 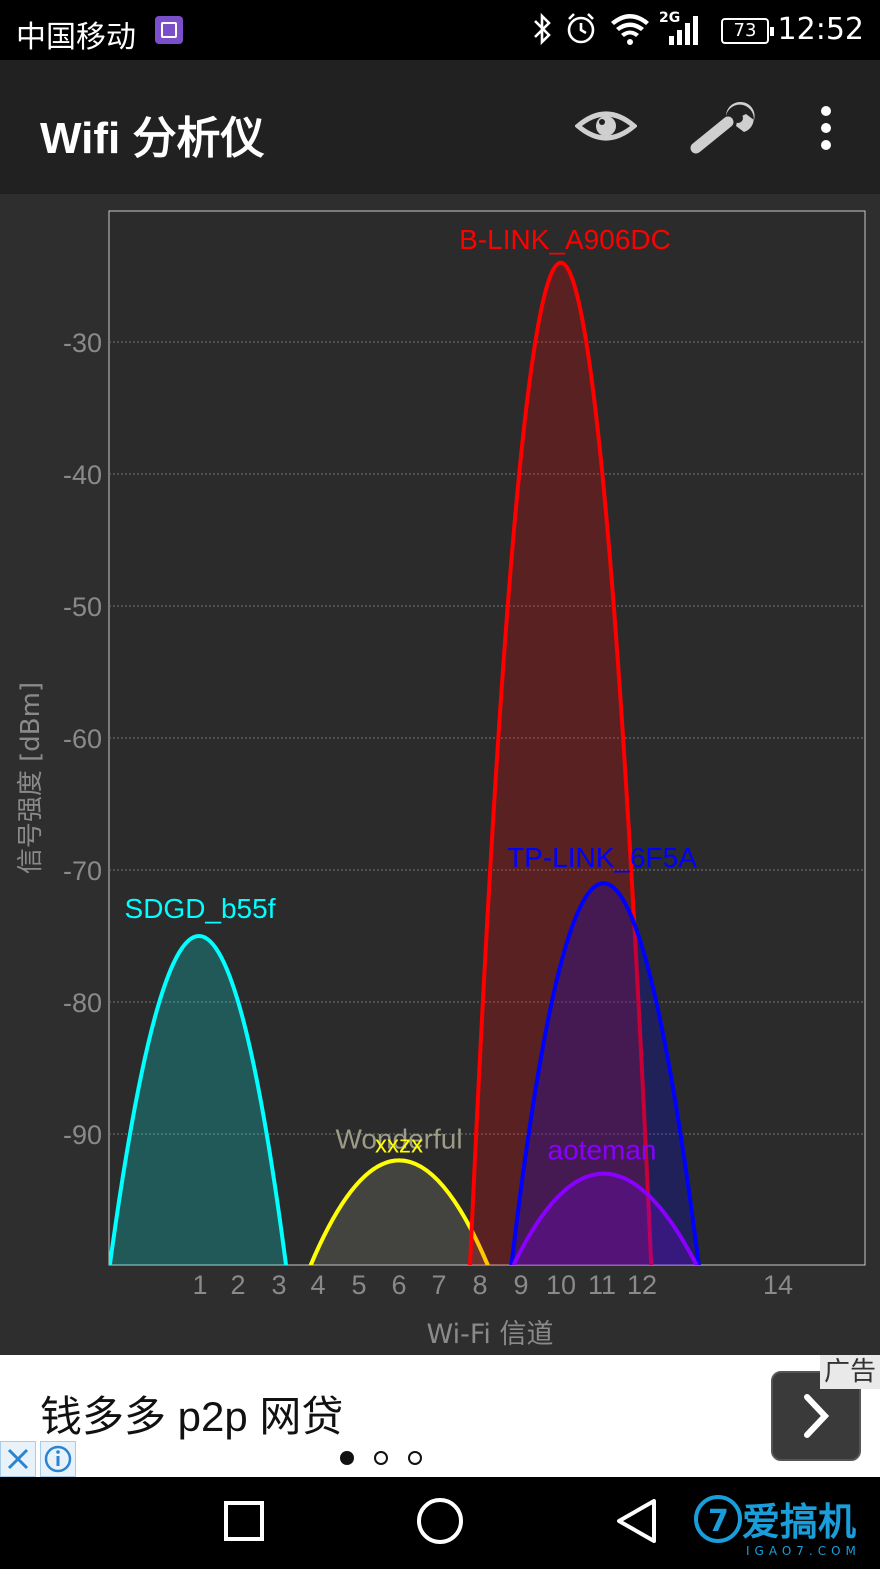 What do you see at coordinates (199, 1285) in the screenshot?
I see `x-tick-label: 1` at bounding box center [199, 1285].